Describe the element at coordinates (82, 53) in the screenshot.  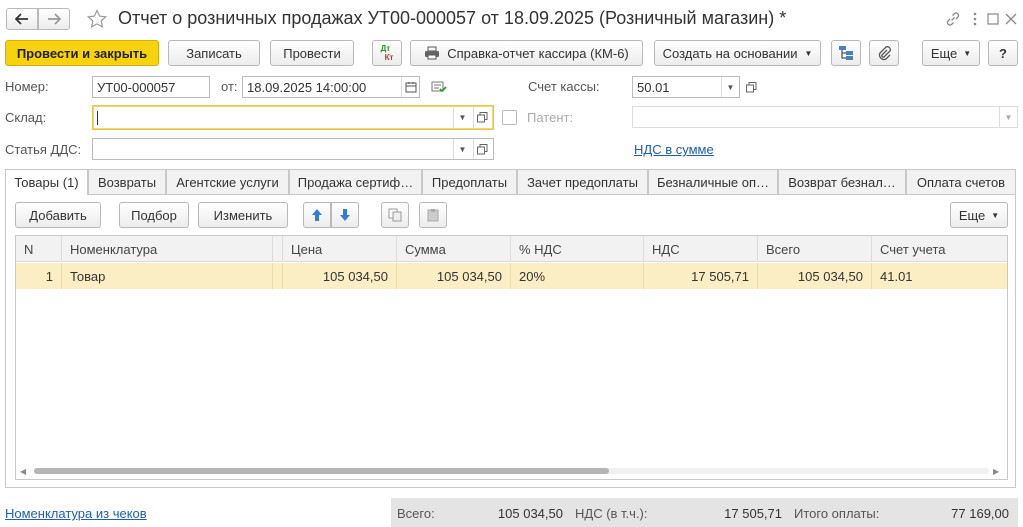
I see `post-and-close-button: Провести и закрыть` at that location.